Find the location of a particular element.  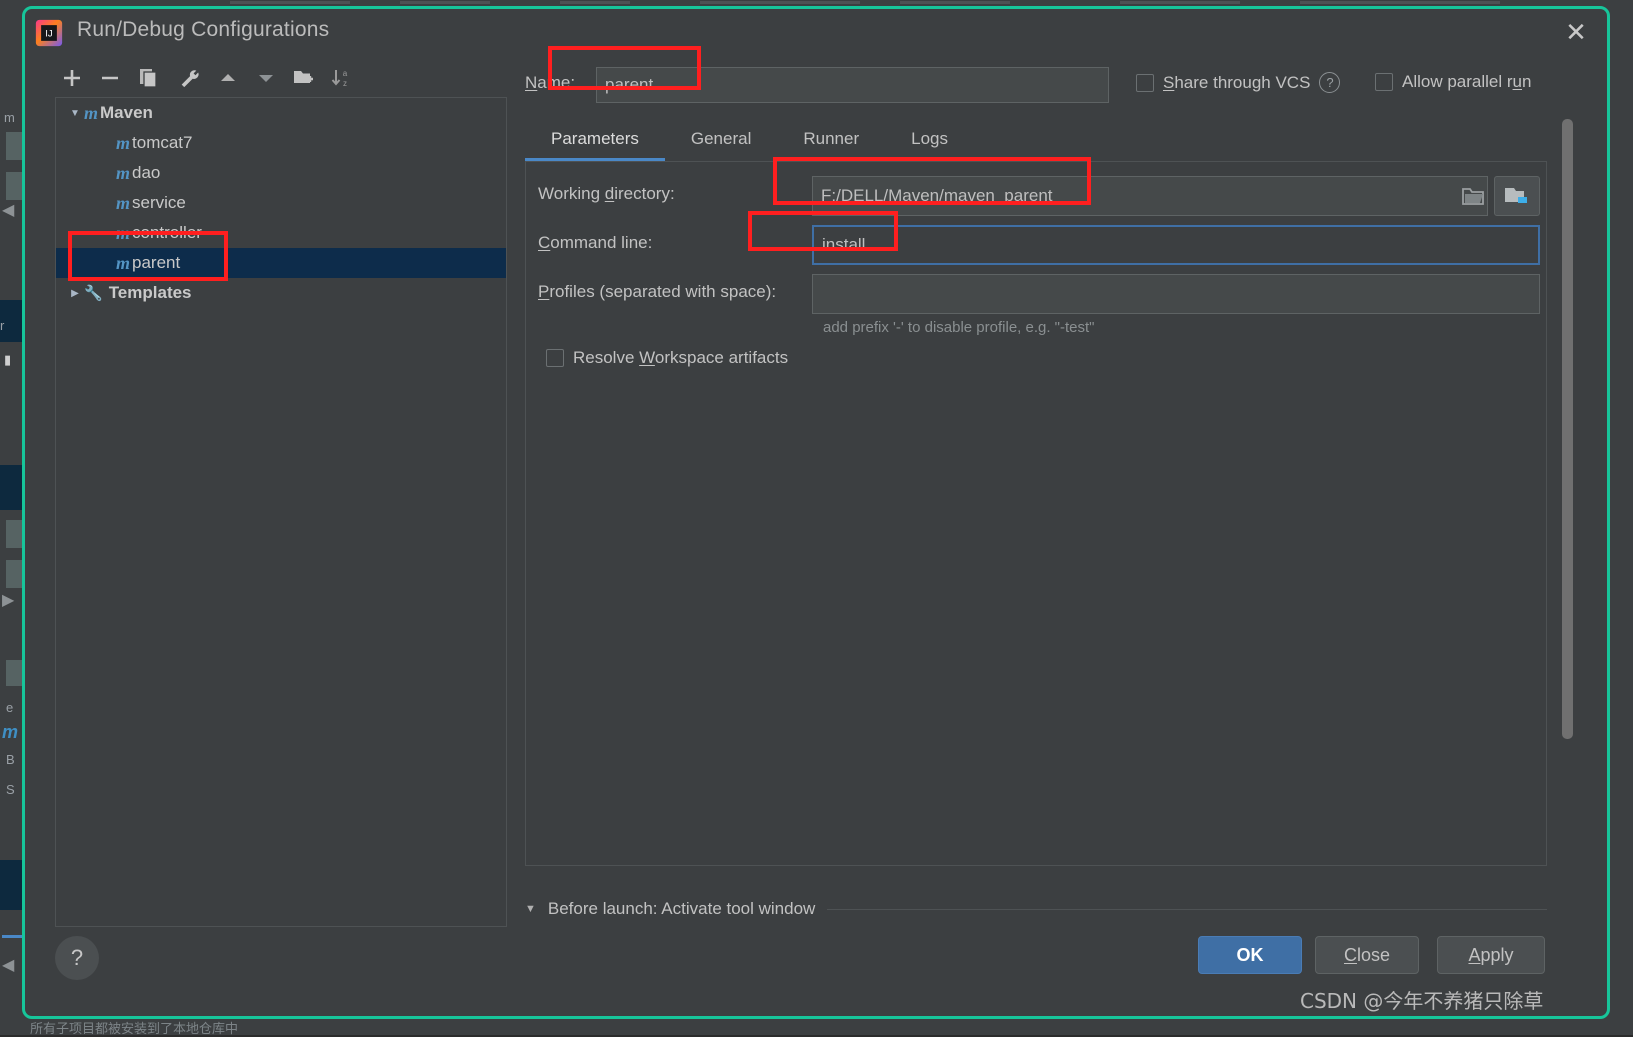

apply-button: Apply is located at coordinates (1491, 955).